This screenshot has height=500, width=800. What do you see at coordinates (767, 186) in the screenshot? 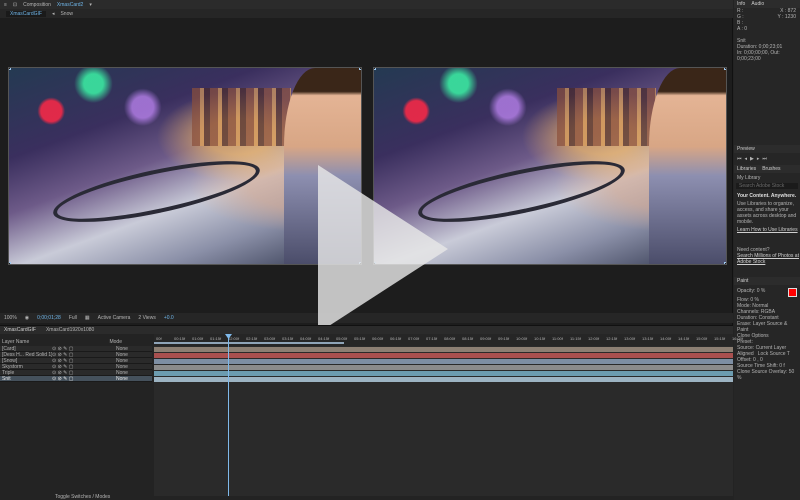
I see `stock-search-input: Search Adobe Stock` at bounding box center [767, 186].